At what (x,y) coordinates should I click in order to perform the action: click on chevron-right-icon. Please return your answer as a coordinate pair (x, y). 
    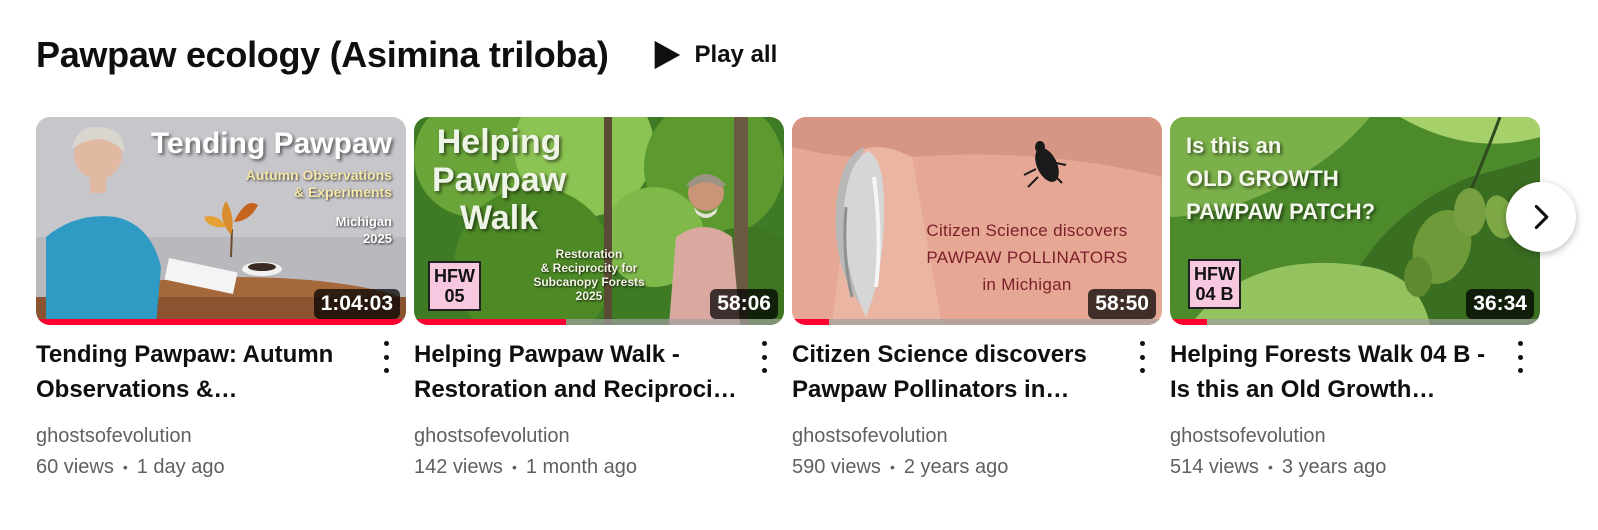
    Looking at the image, I should click on (1541, 217).